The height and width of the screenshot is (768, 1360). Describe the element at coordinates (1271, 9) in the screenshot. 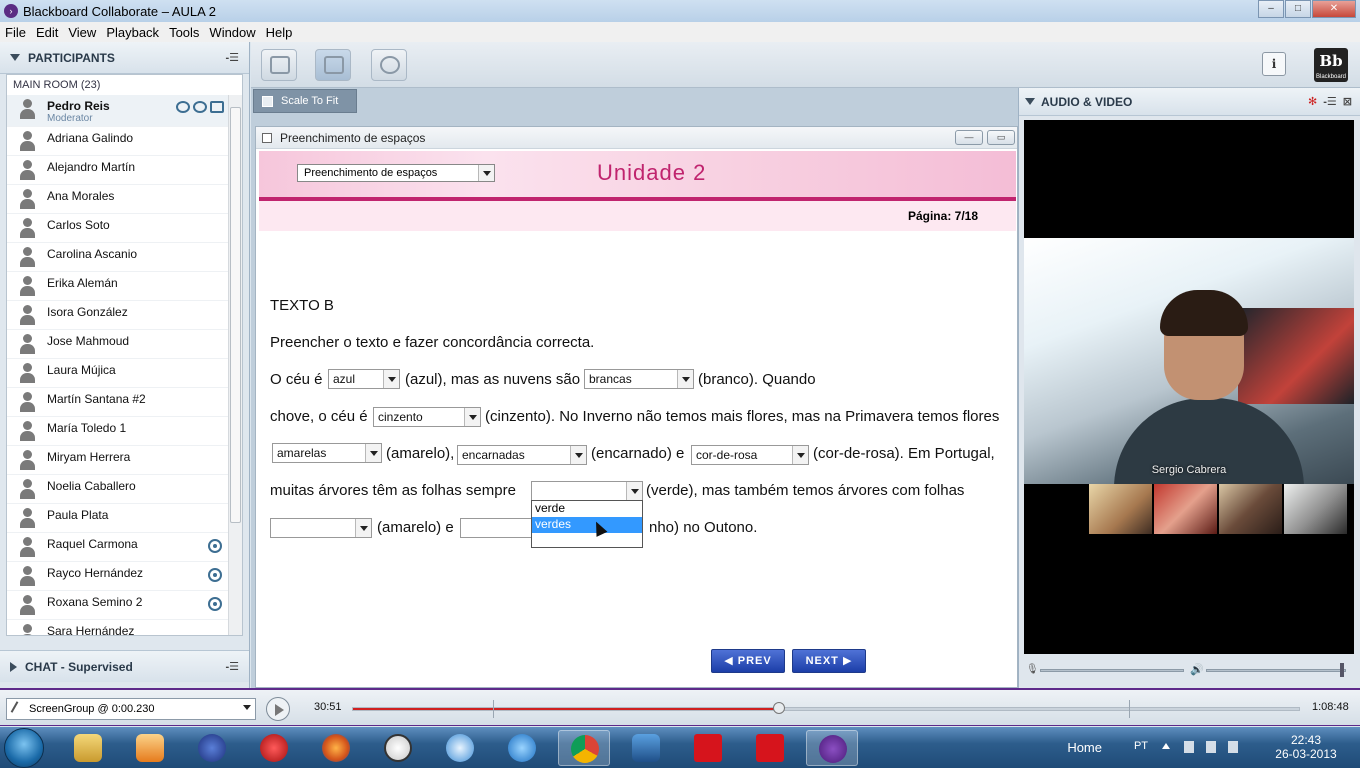

I see `minimize-button: –` at that location.